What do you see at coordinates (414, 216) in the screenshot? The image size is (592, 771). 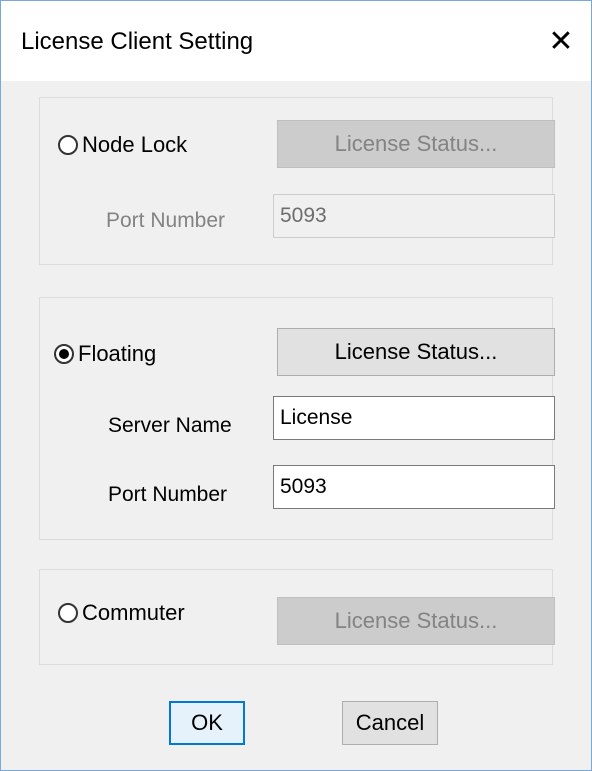 I see `node-lock-port-field: 5093` at bounding box center [414, 216].